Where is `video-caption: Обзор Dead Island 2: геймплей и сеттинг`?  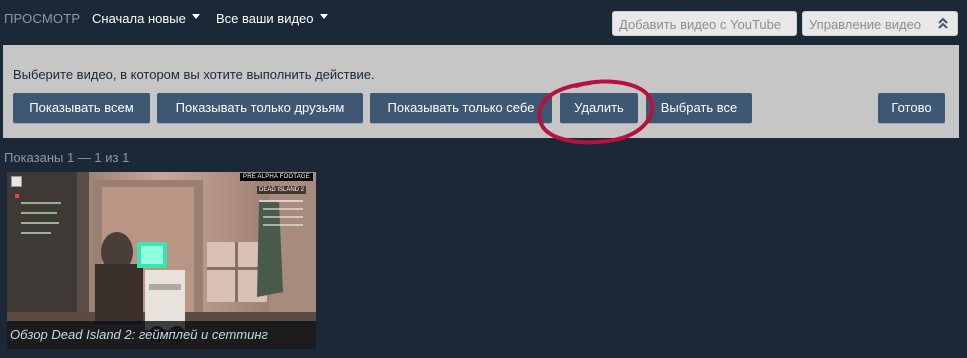 video-caption: Обзор Dead Island 2: геймплей и сеттинг is located at coordinates (161, 335).